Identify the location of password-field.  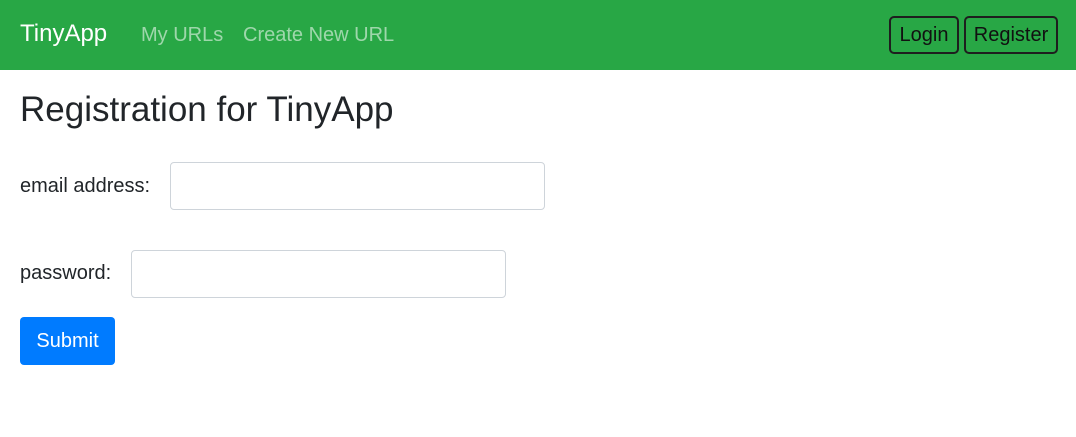
(318, 274).